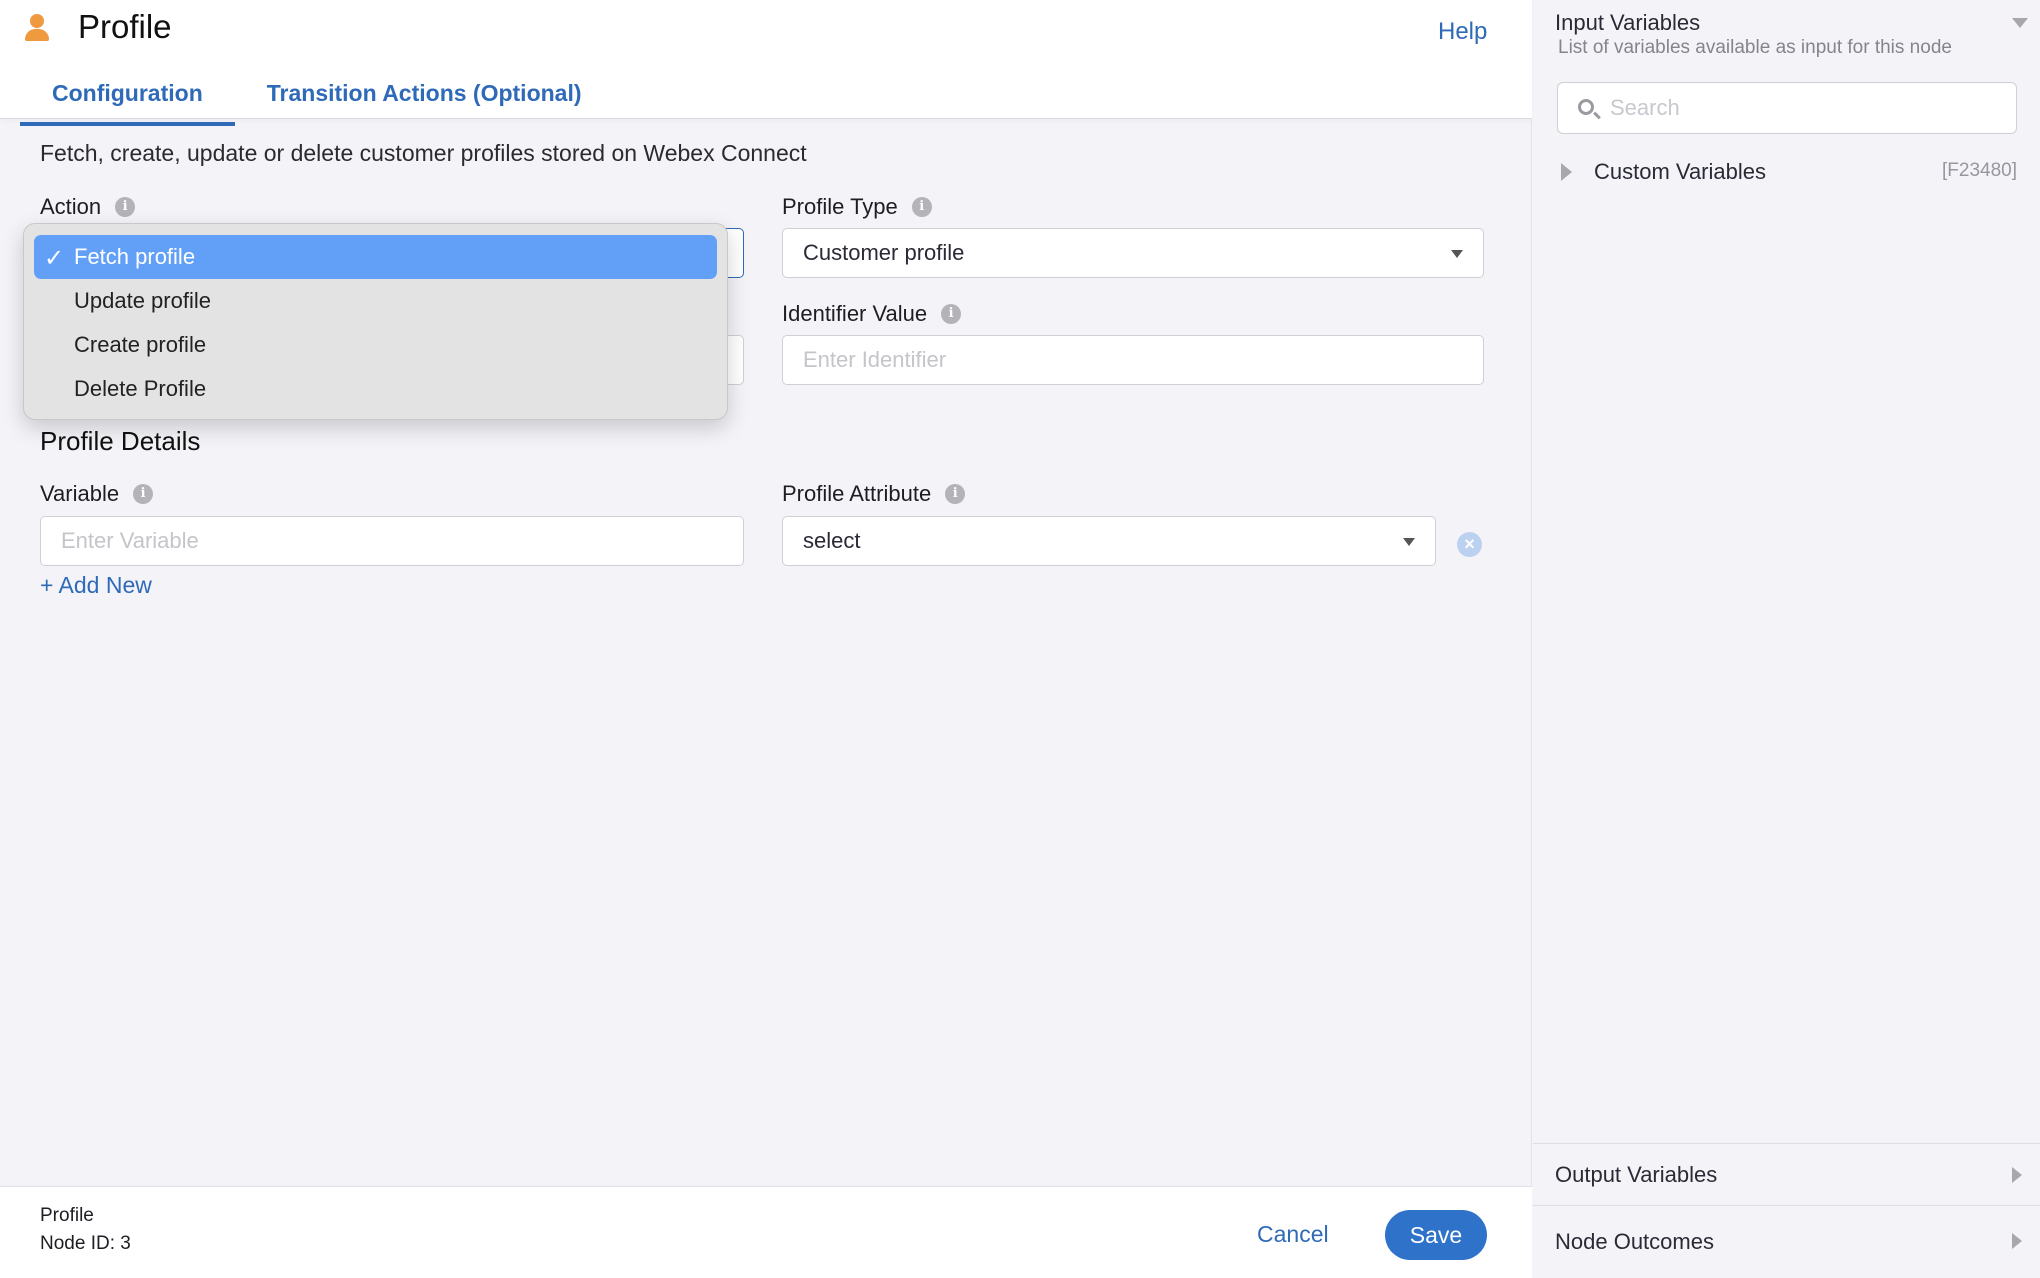 The height and width of the screenshot is (1278, 2040). Describe the element at coordinates (120, 441) in the screenshot. I see `profile-details-title: Profile Details` at that location.